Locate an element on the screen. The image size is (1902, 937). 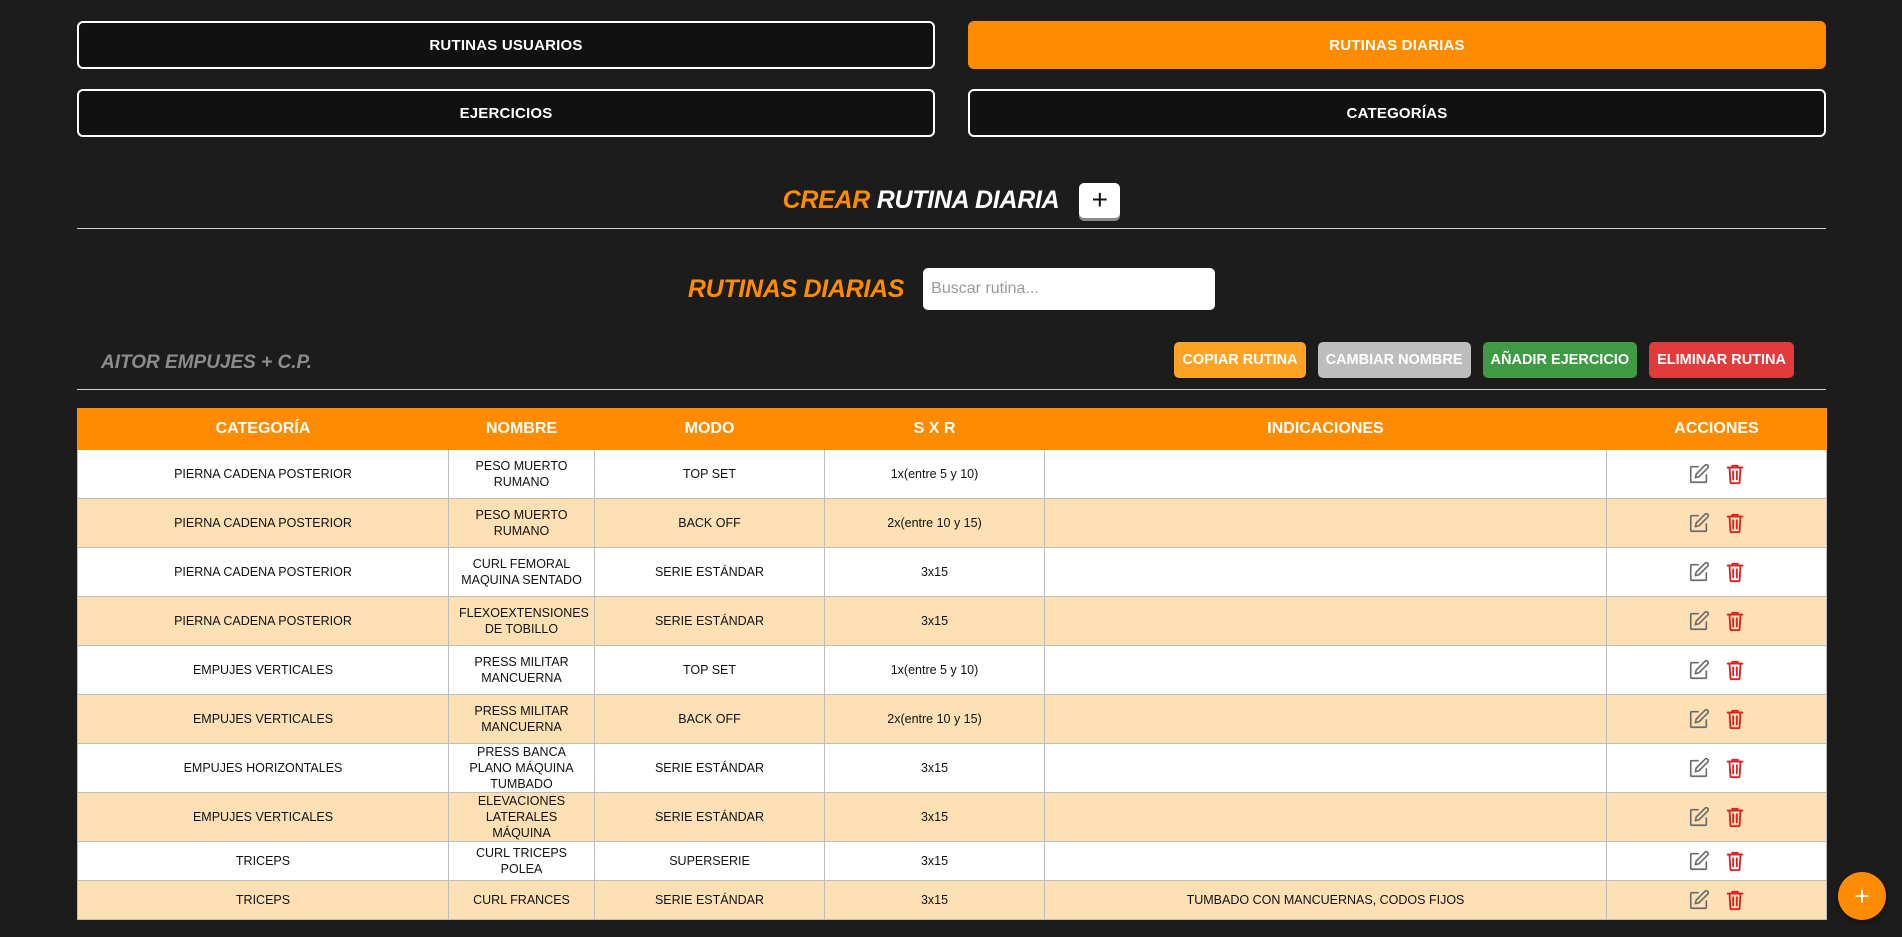
cell-categoria: EMPUJES HORIZONTALES is located at coordinates (263, 768).